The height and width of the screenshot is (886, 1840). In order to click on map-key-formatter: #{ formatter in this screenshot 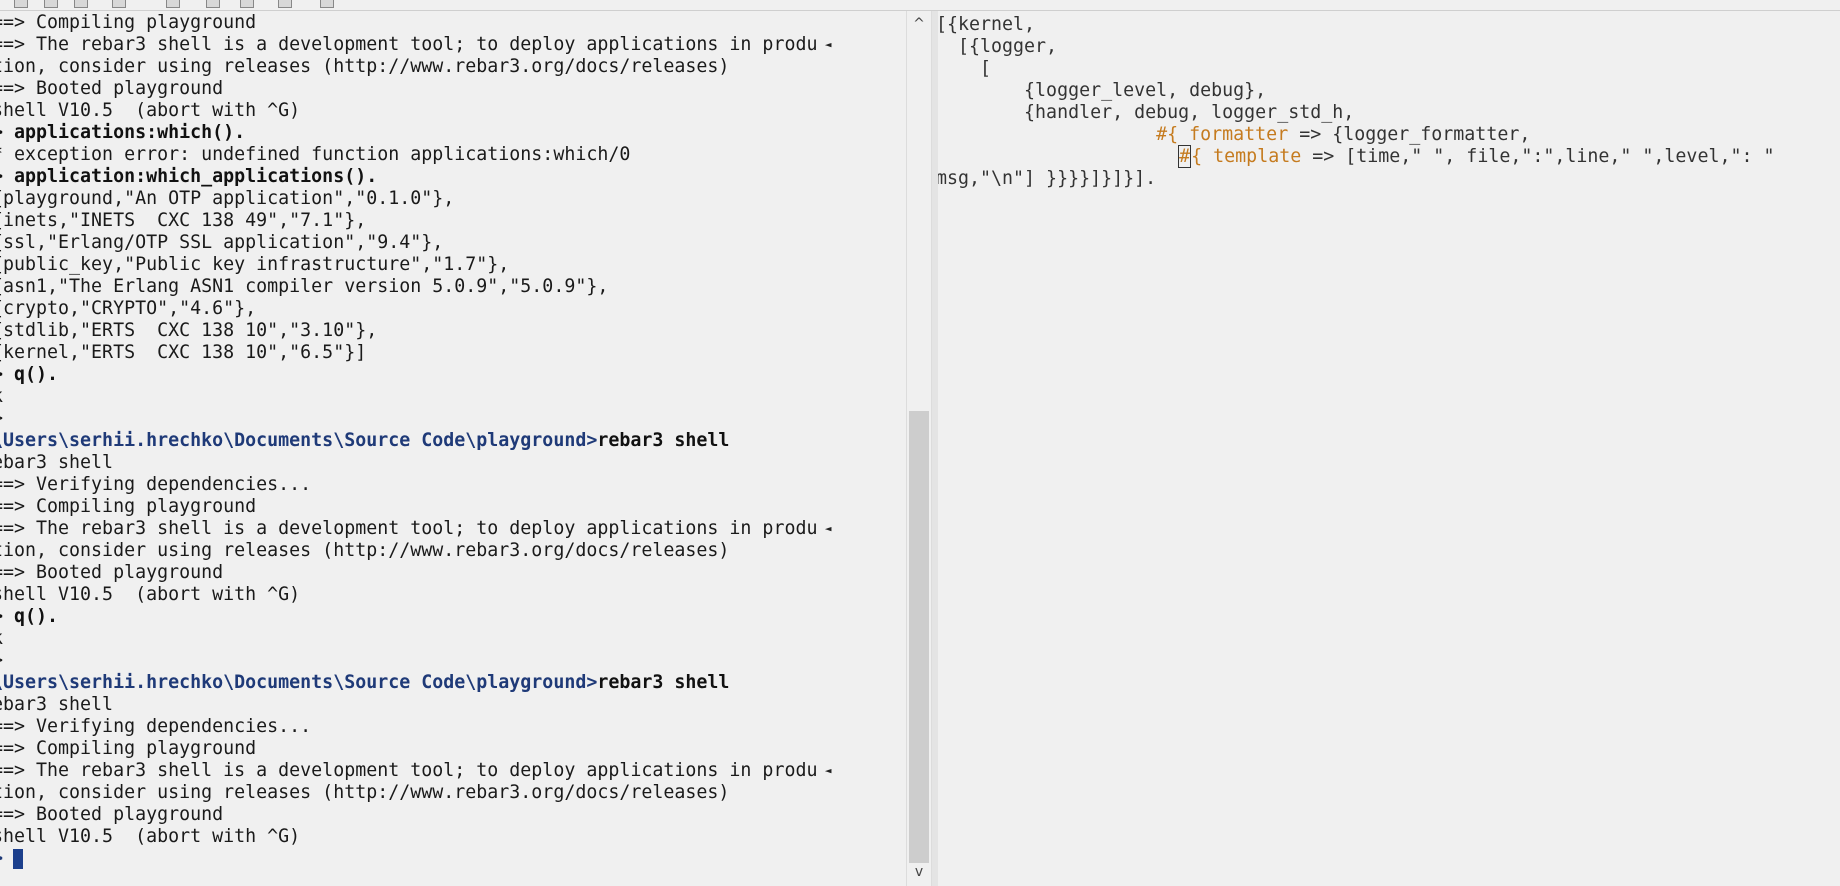, I will do `click(1222, 134)`.